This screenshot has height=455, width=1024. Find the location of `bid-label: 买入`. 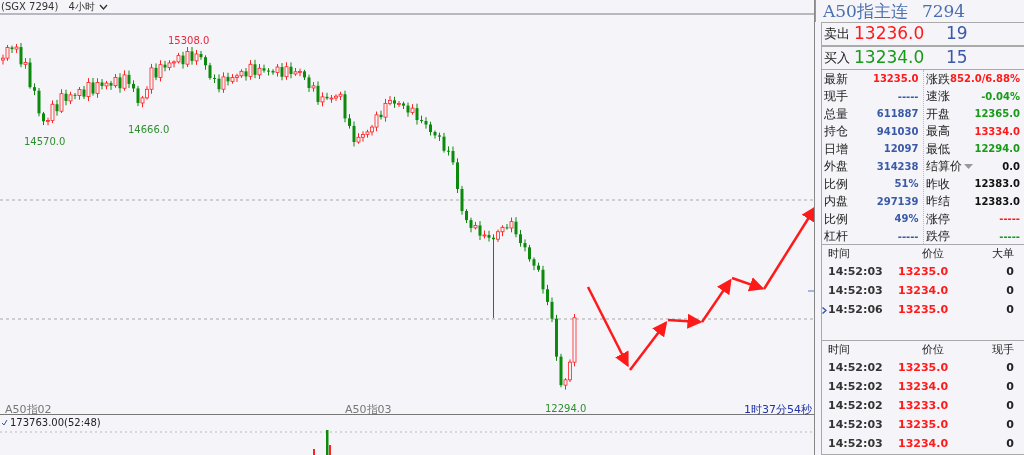

bid-label: 买入 is located at coordinates (837, 58).